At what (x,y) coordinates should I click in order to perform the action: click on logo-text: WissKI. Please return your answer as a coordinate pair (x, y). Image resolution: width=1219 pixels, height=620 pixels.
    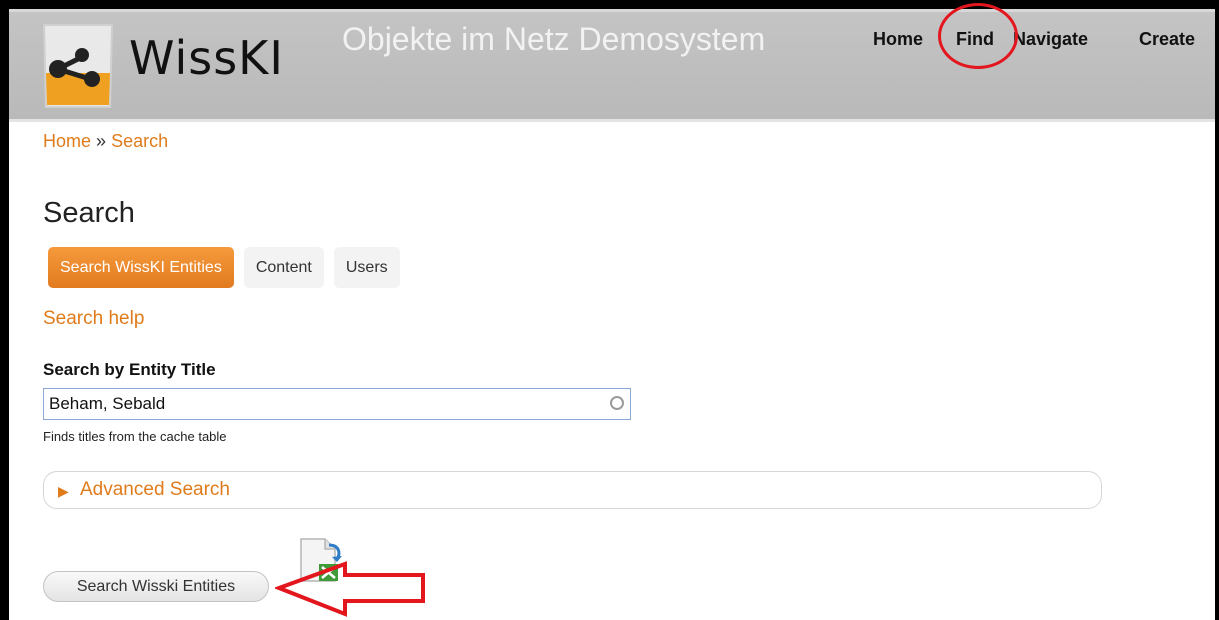
    Looking at the image, I should click on (206, 58).